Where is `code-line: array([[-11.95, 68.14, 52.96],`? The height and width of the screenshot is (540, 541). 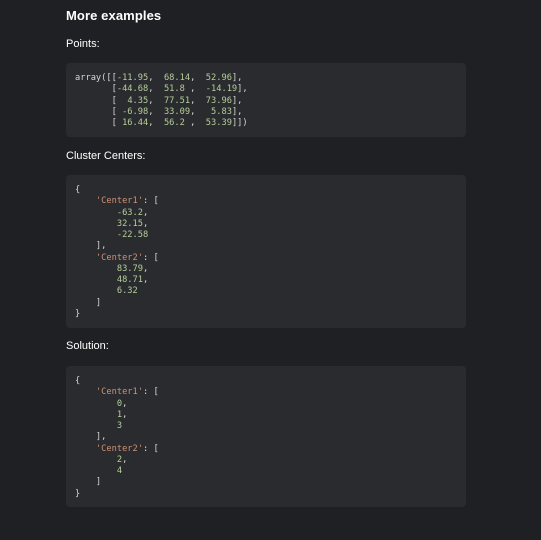
code-line: array([[-11.95, 68.14, 52.96], is located at coordinates (270, 78).